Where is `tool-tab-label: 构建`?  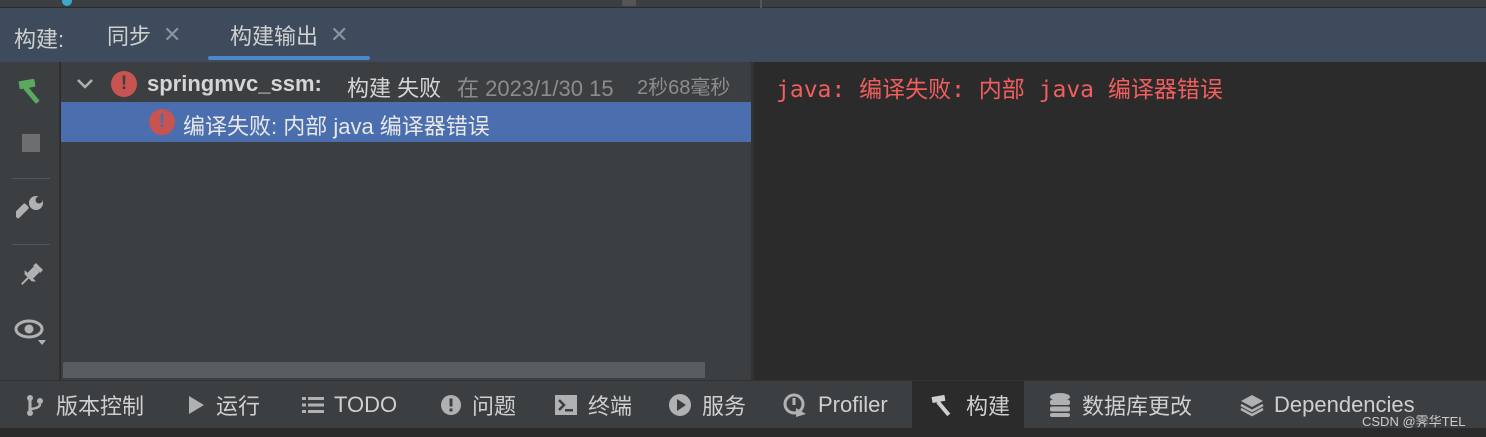 tool-tab-label: 构建 is located at coordinates (988, 406).